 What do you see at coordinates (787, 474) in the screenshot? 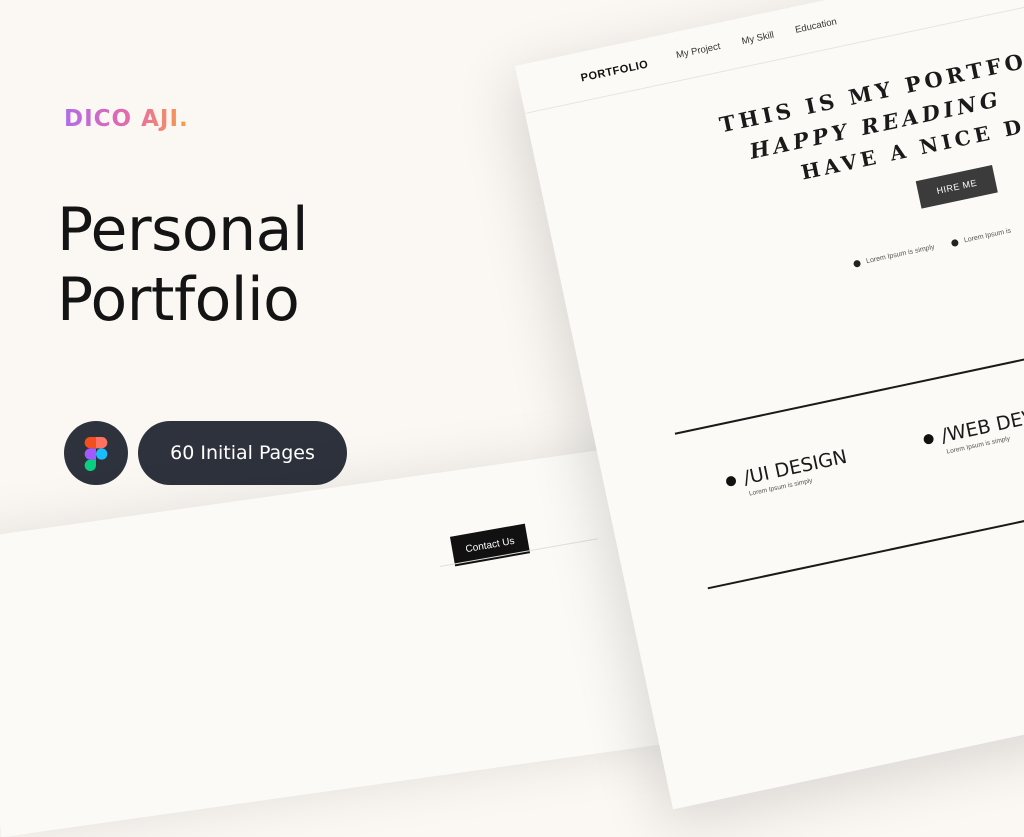
I see `service-ui-design: /UI DESIGN Lorem Ipsum is simply` at bounding box center [787, 474].